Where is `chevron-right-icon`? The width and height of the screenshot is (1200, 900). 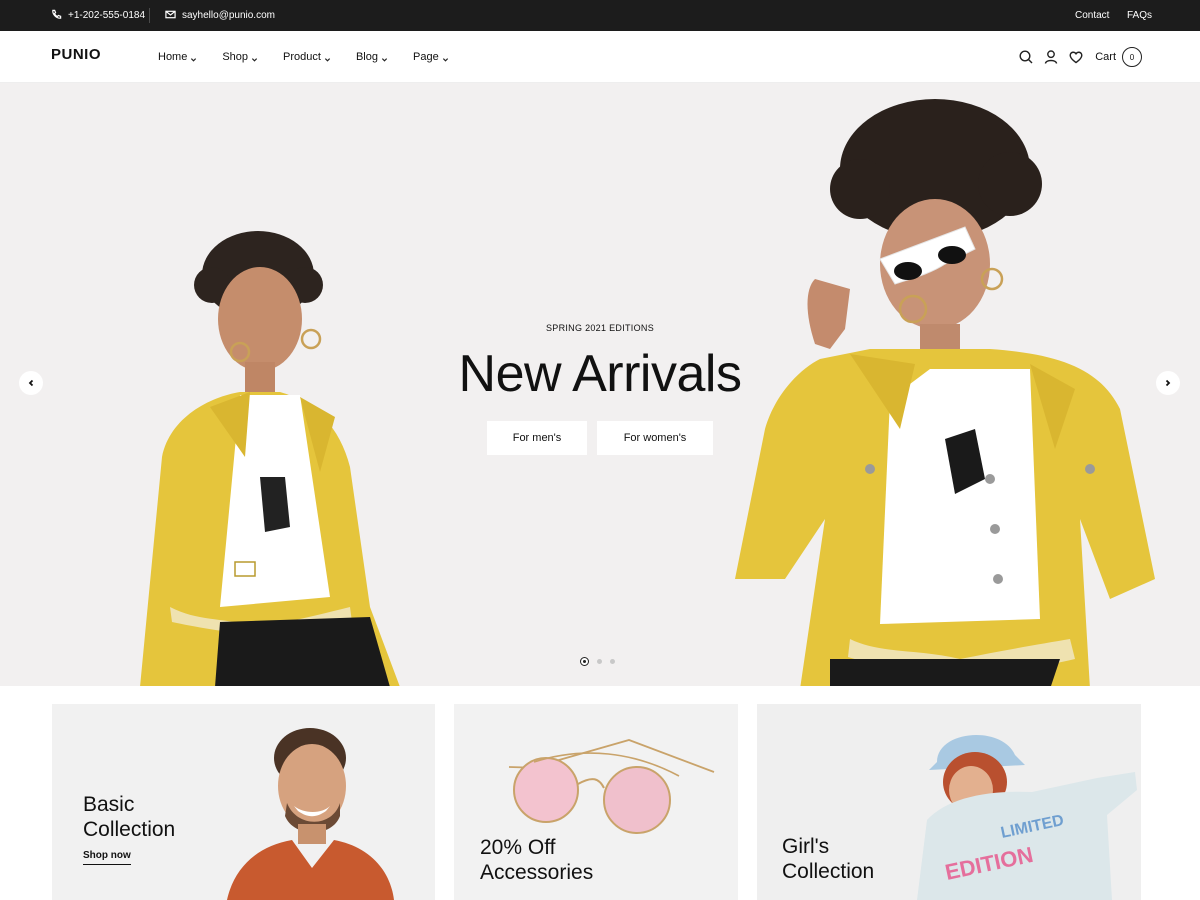 chevron-right-icon is located at coordinates (1168, 383).